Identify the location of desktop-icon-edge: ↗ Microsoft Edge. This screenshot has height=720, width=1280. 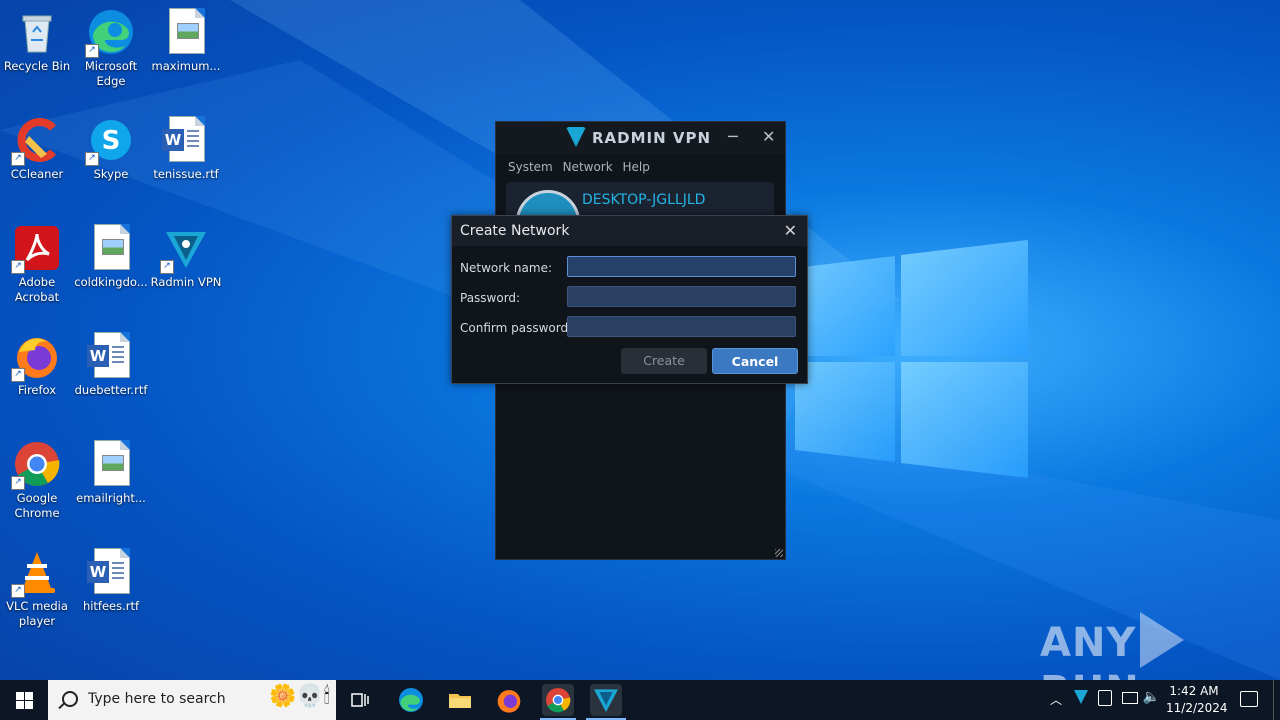
(111, 48).